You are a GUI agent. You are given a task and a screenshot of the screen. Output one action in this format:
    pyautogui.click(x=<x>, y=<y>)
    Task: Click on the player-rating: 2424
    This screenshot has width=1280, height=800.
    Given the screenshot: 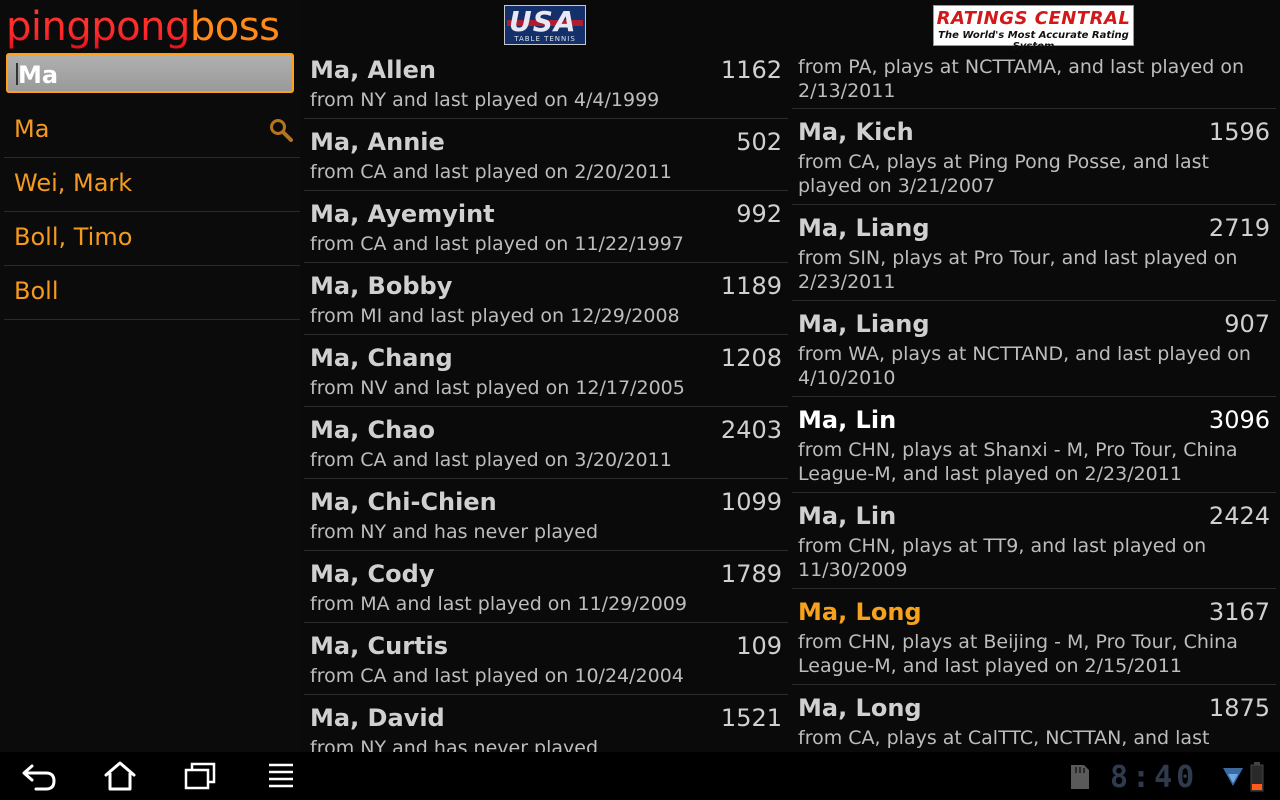 What is the action you would take?
    pyautogui.click(x=1239, y=516)
    